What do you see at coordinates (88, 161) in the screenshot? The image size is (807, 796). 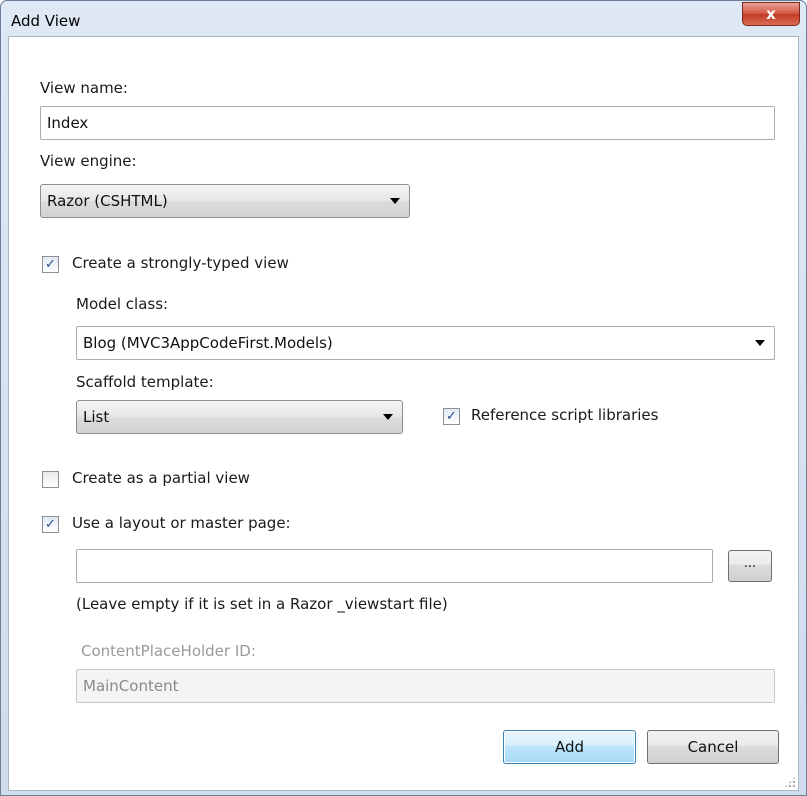 I see `view-engine-label: View engine:` at bounding box center [88, 161].